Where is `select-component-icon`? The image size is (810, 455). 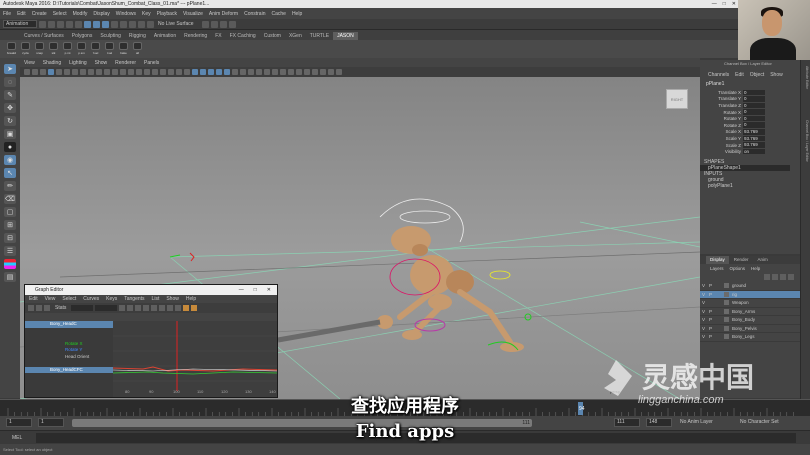 select-component-icon is located at coordinates (105, 24).